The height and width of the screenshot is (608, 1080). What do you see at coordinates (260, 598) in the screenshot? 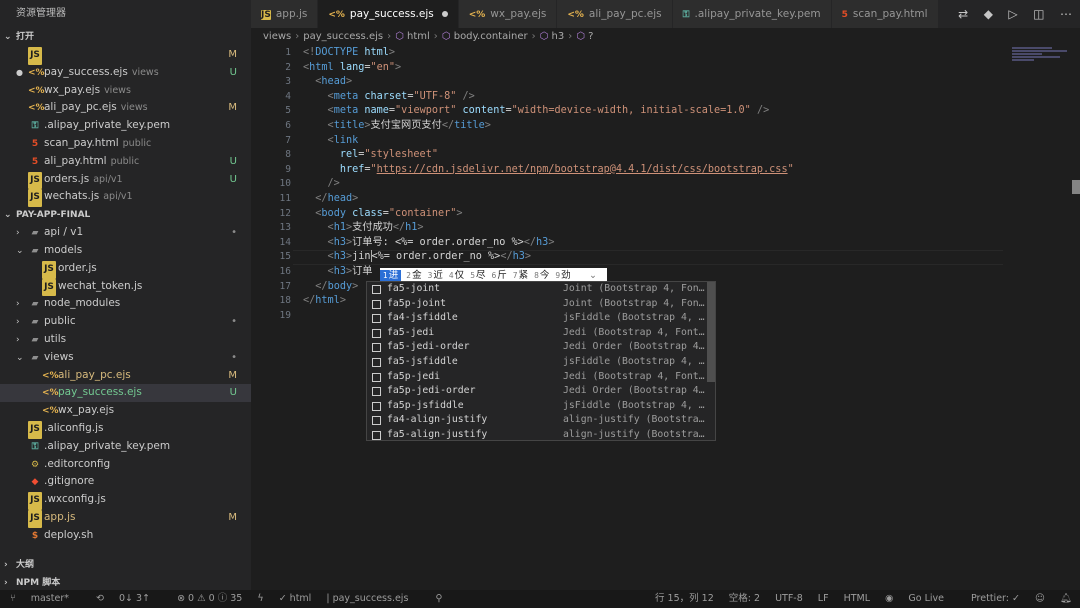
I see `lightning-icon: ϟ` at bounding box center [260, 598].